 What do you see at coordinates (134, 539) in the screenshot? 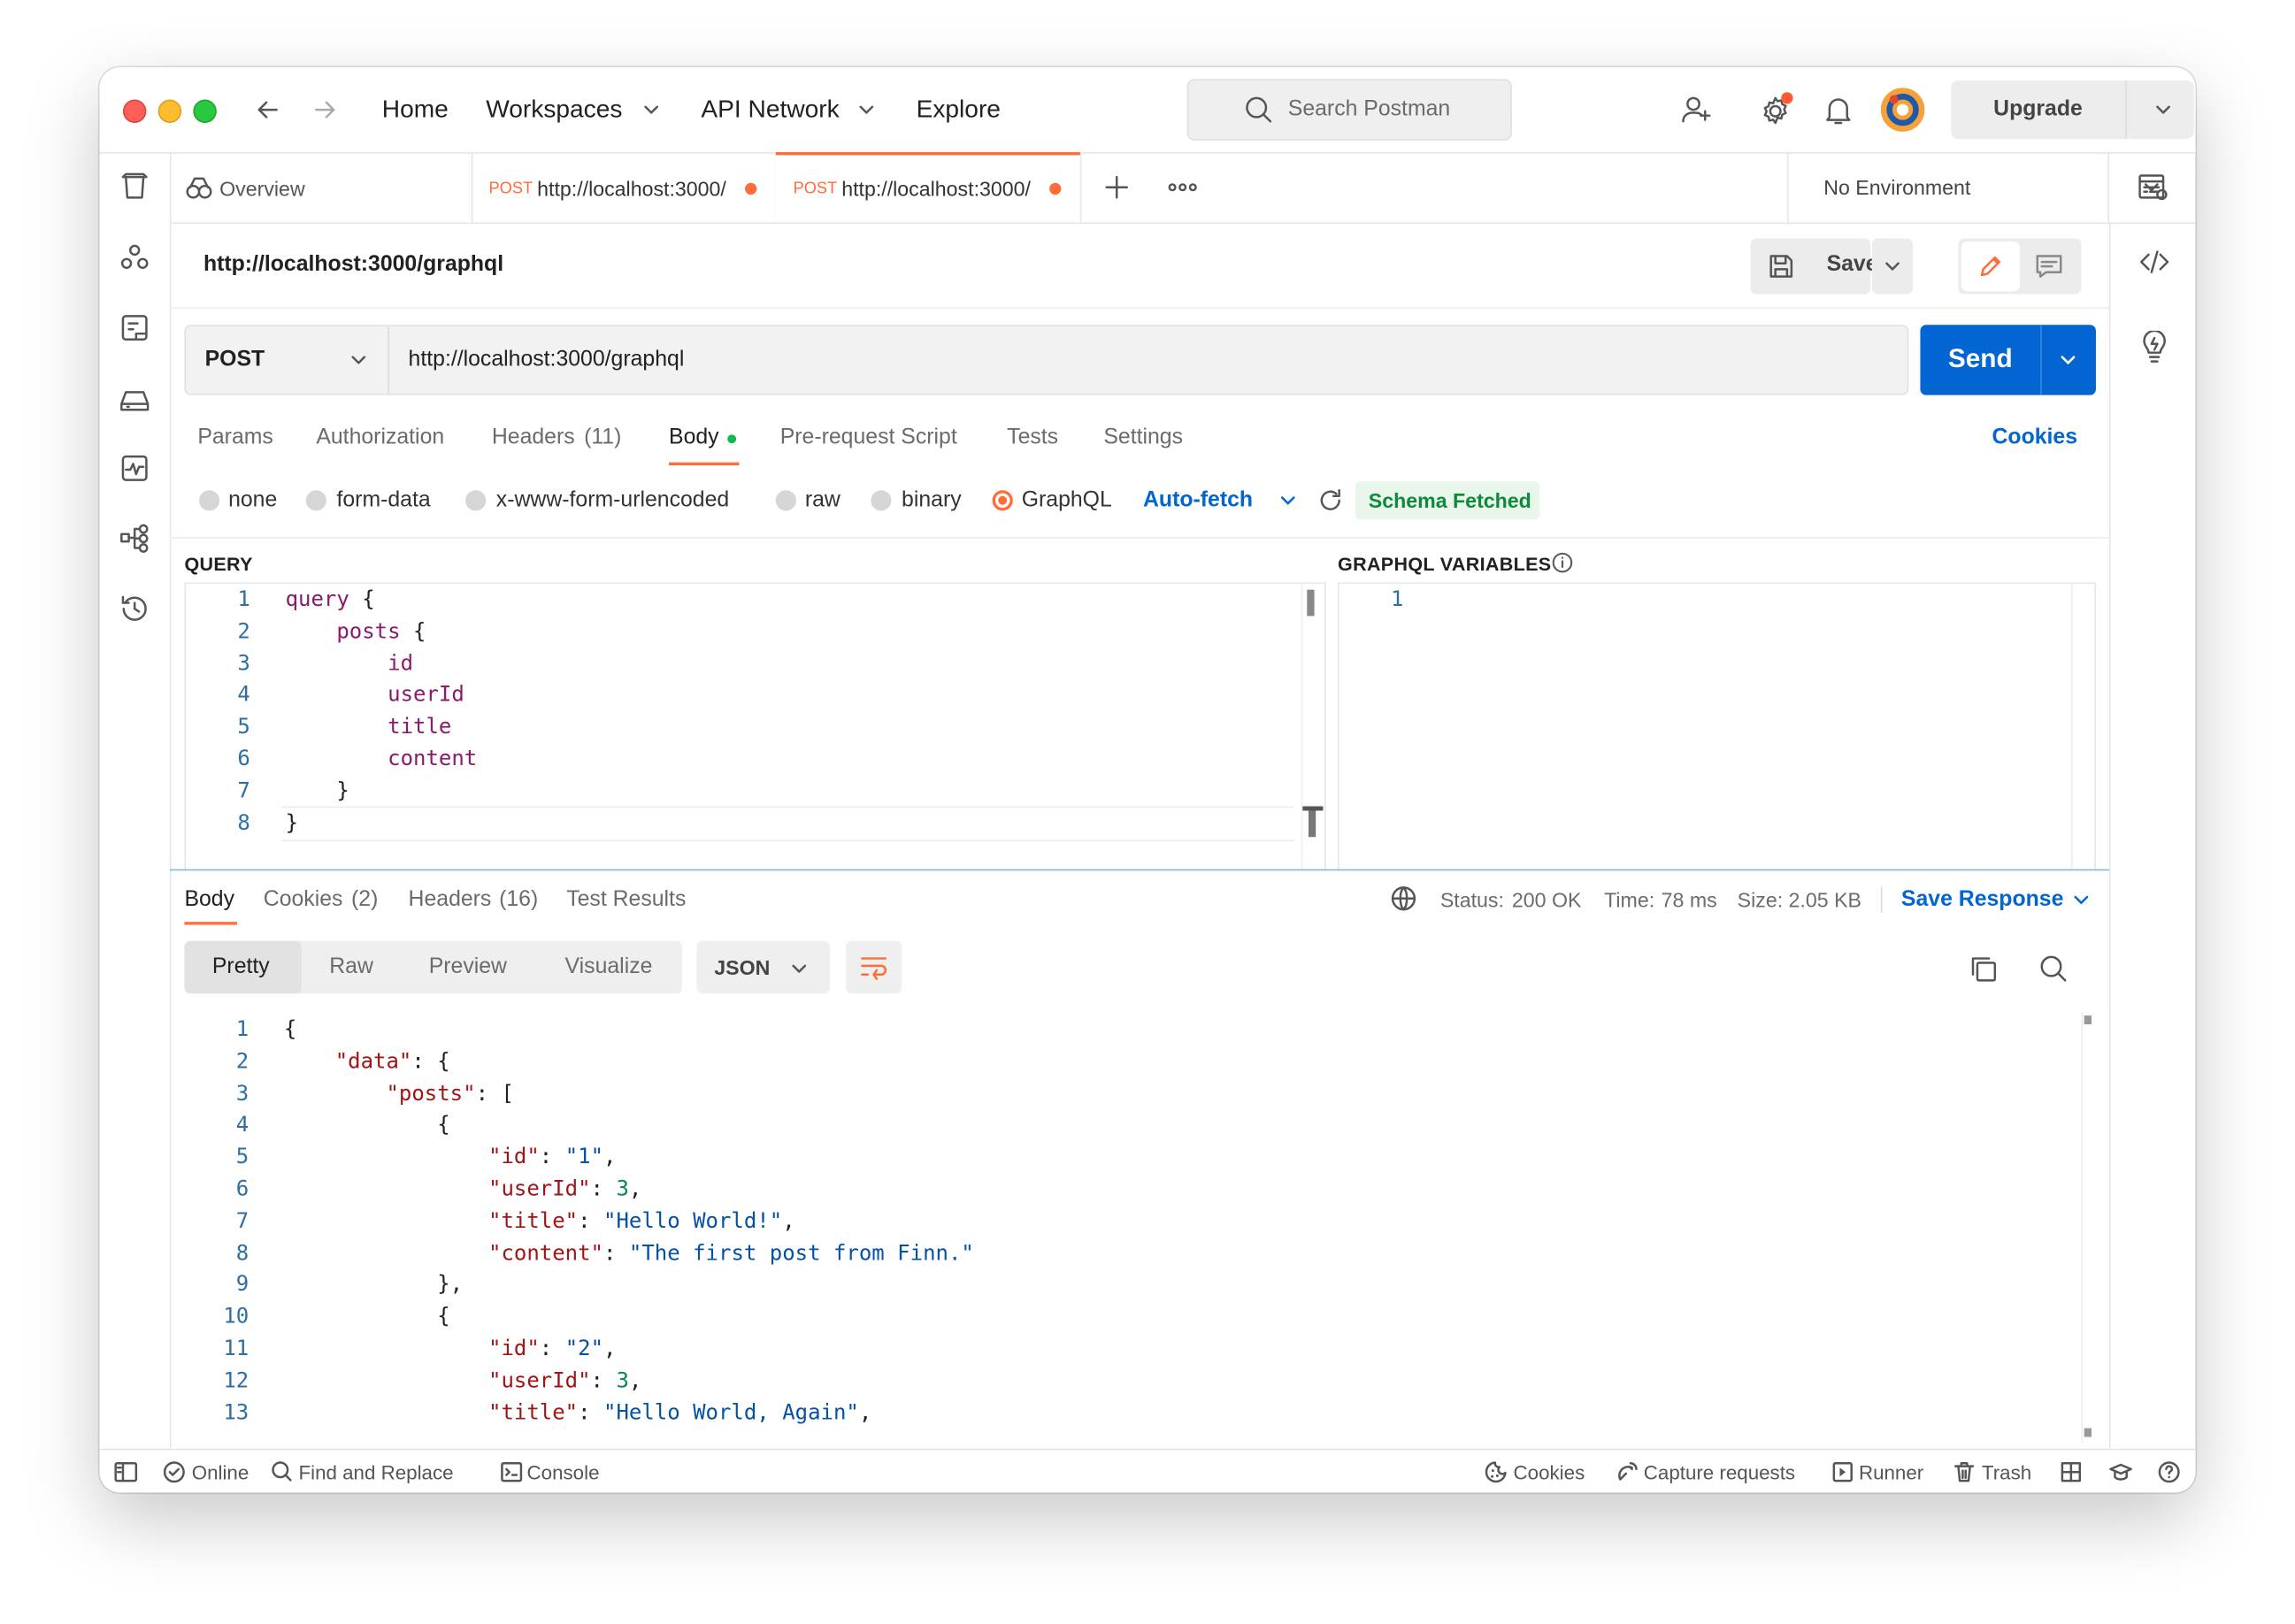
I see `flows-icon` at bounding box center [134, 539].